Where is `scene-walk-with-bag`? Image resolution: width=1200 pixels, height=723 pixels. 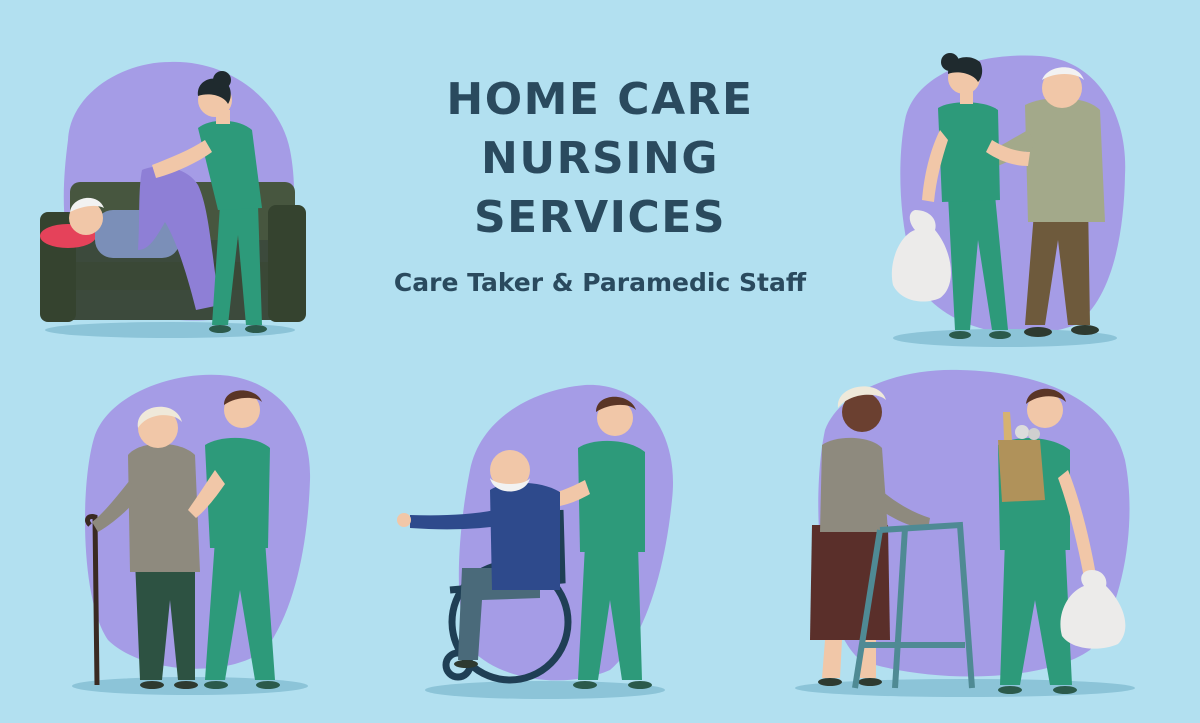
scene-walk-with-bag is located at coordinates (1008, 200).